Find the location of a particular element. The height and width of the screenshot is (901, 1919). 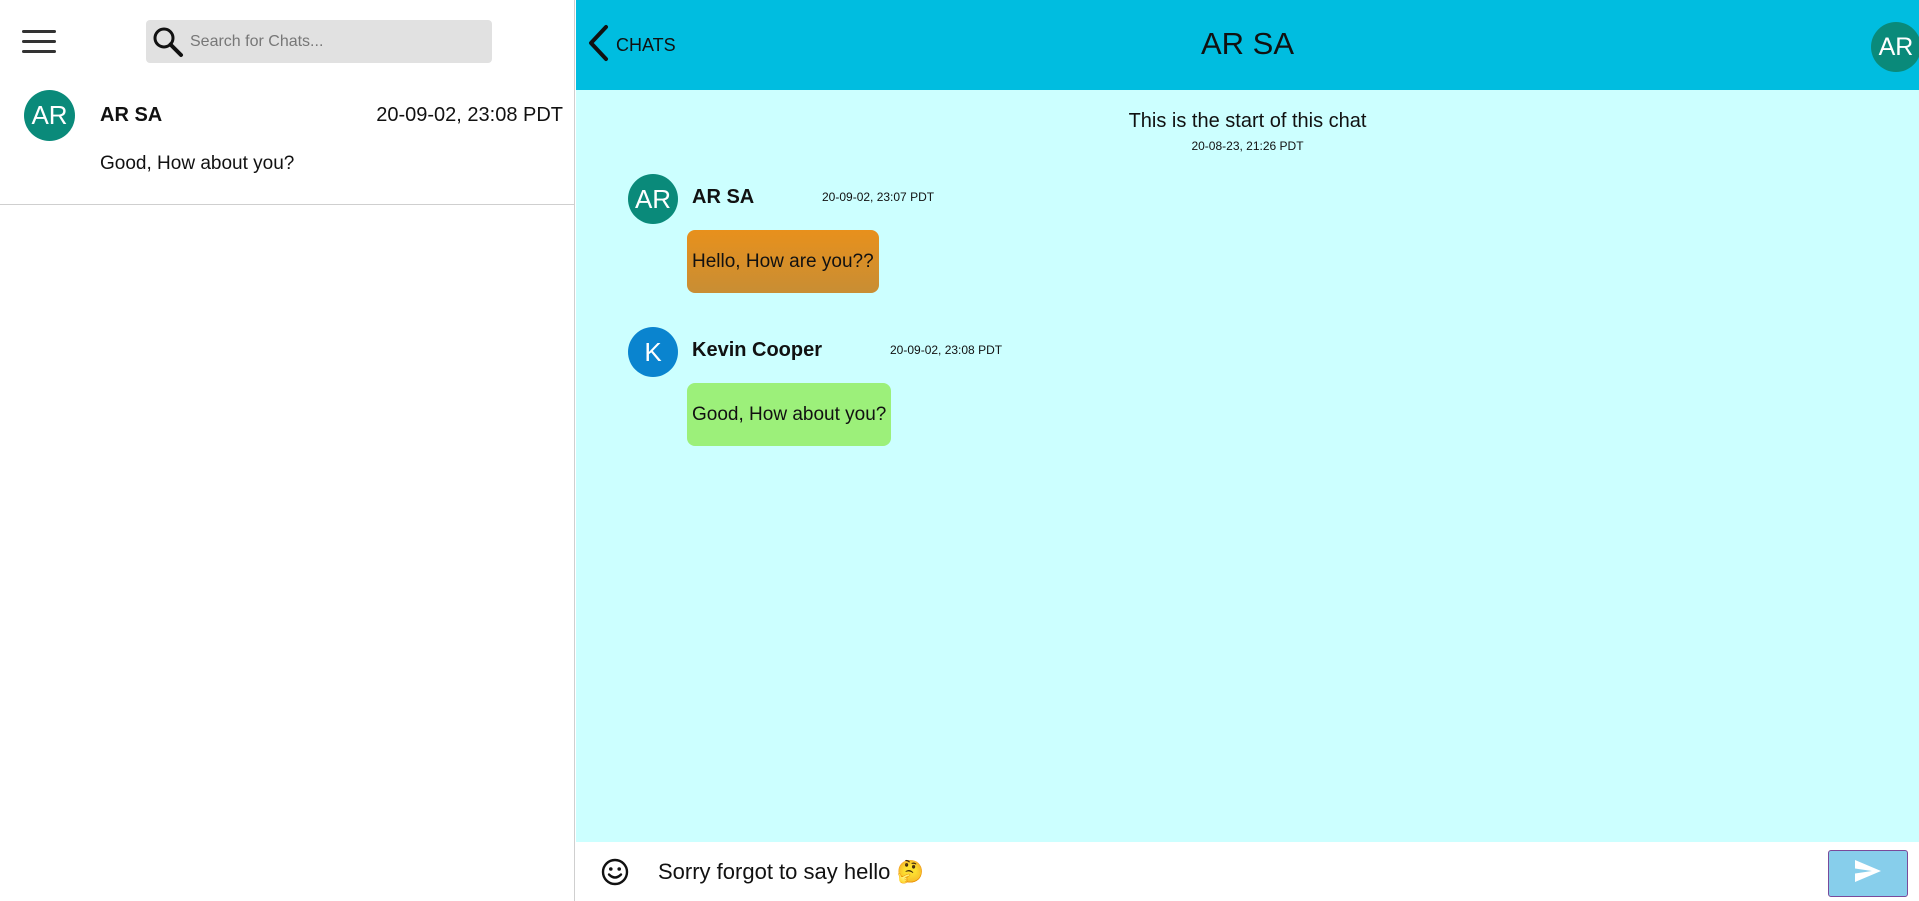

message-composer is located at coordinates (1247, 871).